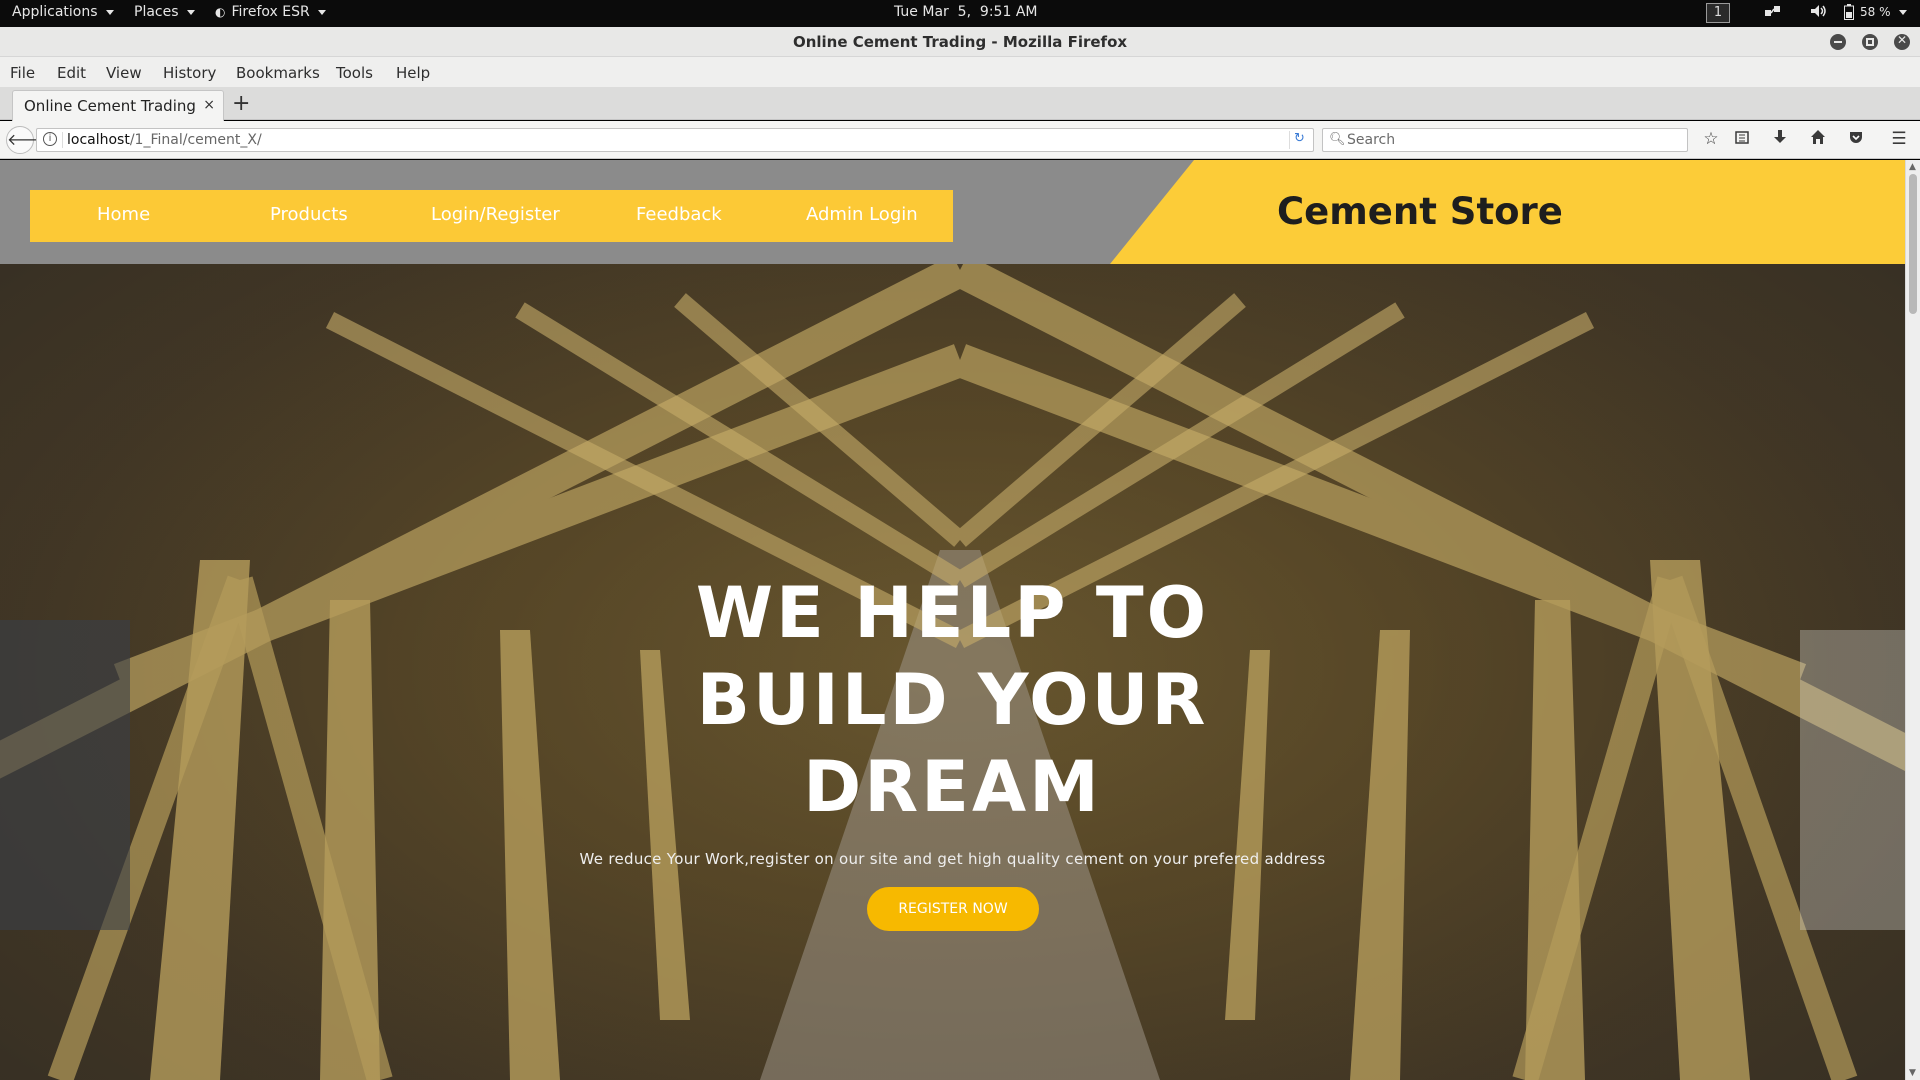 This screenshot has width=1920, height=1080. I want to click on applications-label: Applications, so click(55, 12).